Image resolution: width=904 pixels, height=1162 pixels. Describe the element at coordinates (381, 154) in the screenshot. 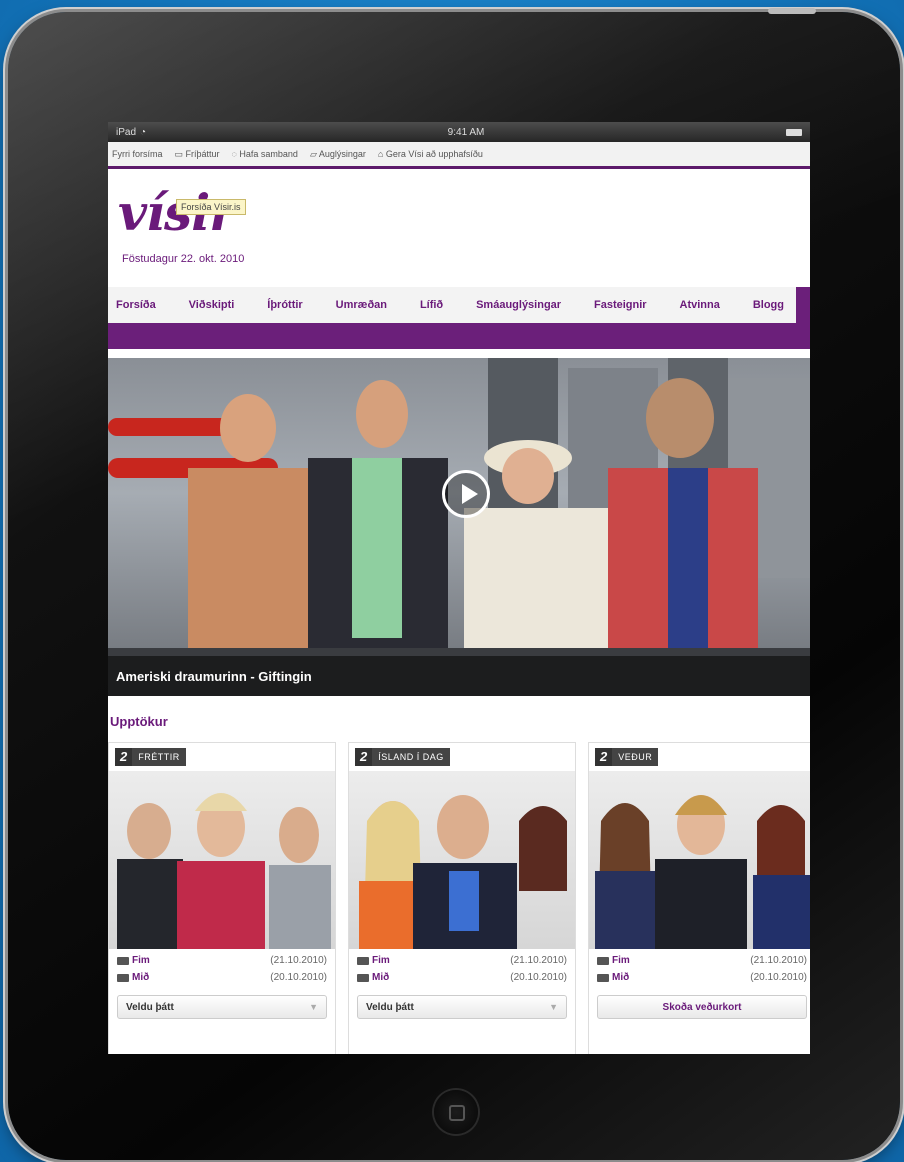

I see `home-icon: ⌂` at that location.